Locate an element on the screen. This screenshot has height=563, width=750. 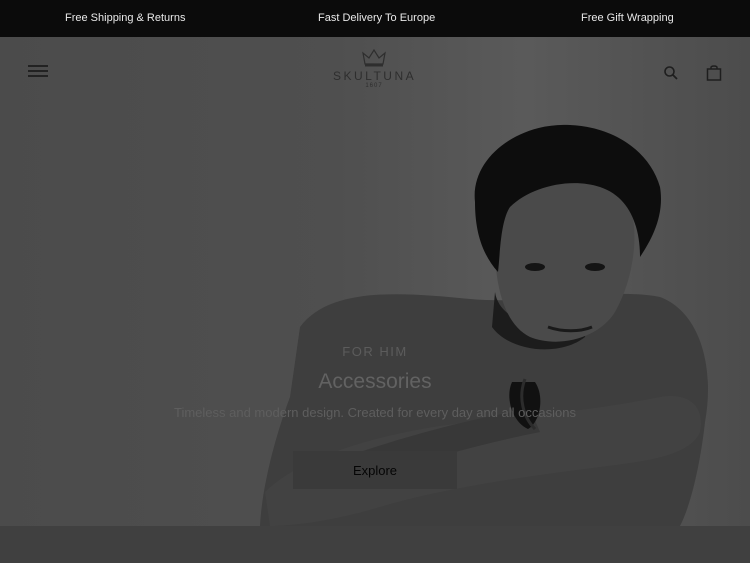
brand-established-year: 1607 is located at coordinates (374, 86).